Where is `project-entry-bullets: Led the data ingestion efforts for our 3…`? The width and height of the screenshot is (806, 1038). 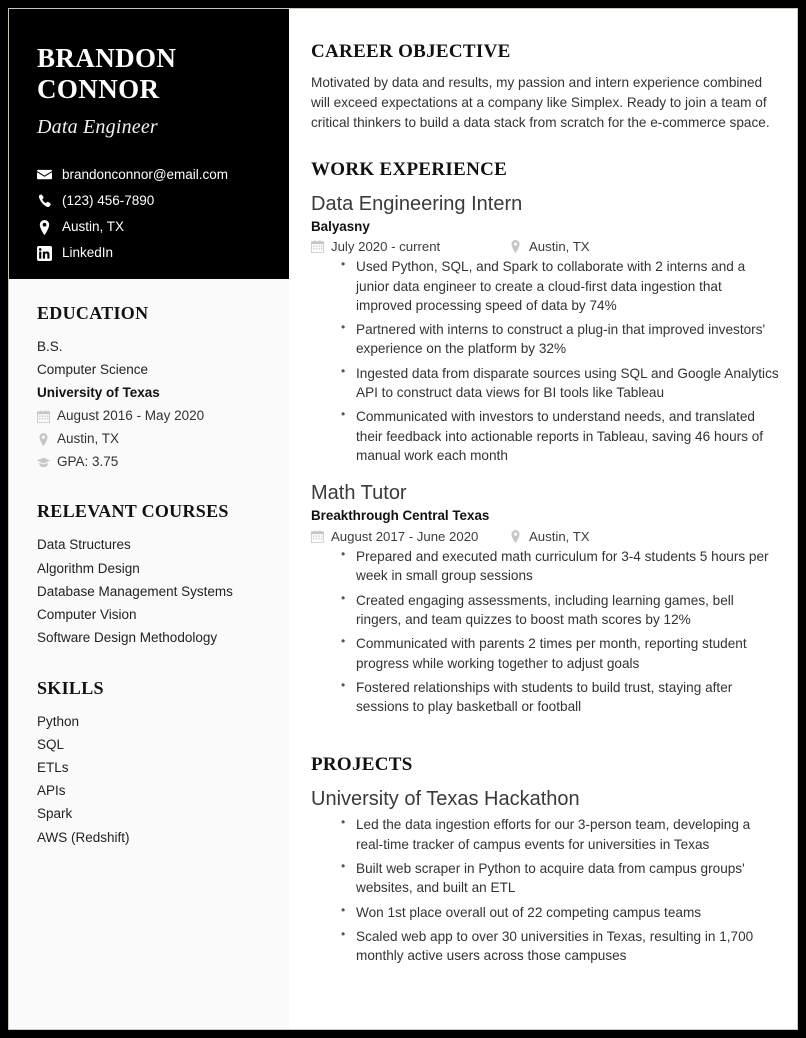
project-entry-bullets: Led the data ingestion efforts for our 3… is located at coordinates (545, 890).